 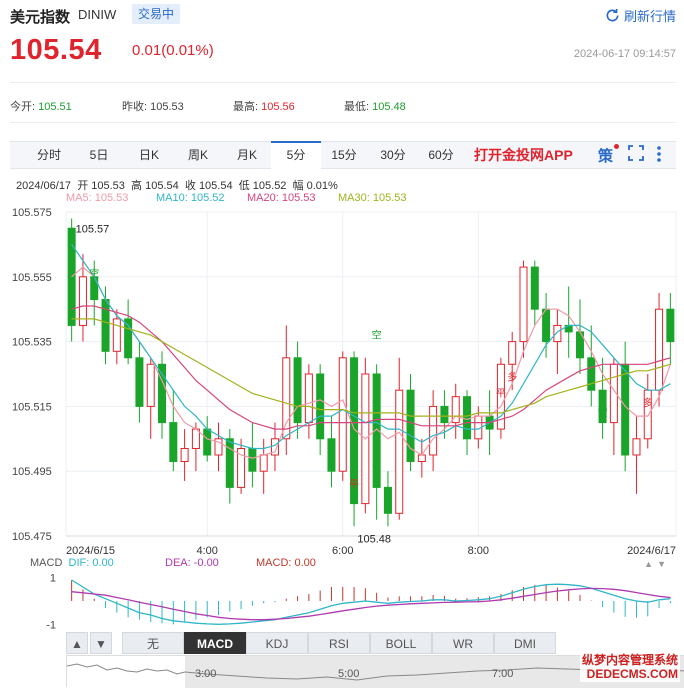 I want to click on navigator-tick: 3:00, so click(x=206, y=674).